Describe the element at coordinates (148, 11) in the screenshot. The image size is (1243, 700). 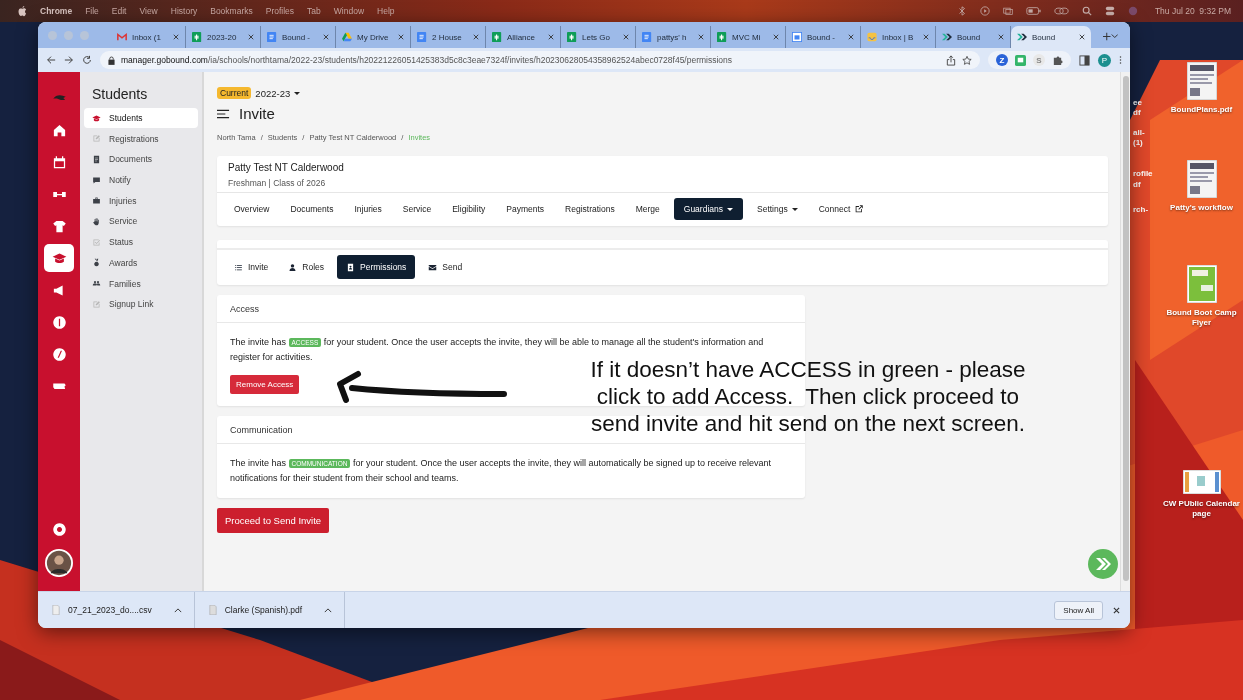
I see `menu-item: View` at that location.